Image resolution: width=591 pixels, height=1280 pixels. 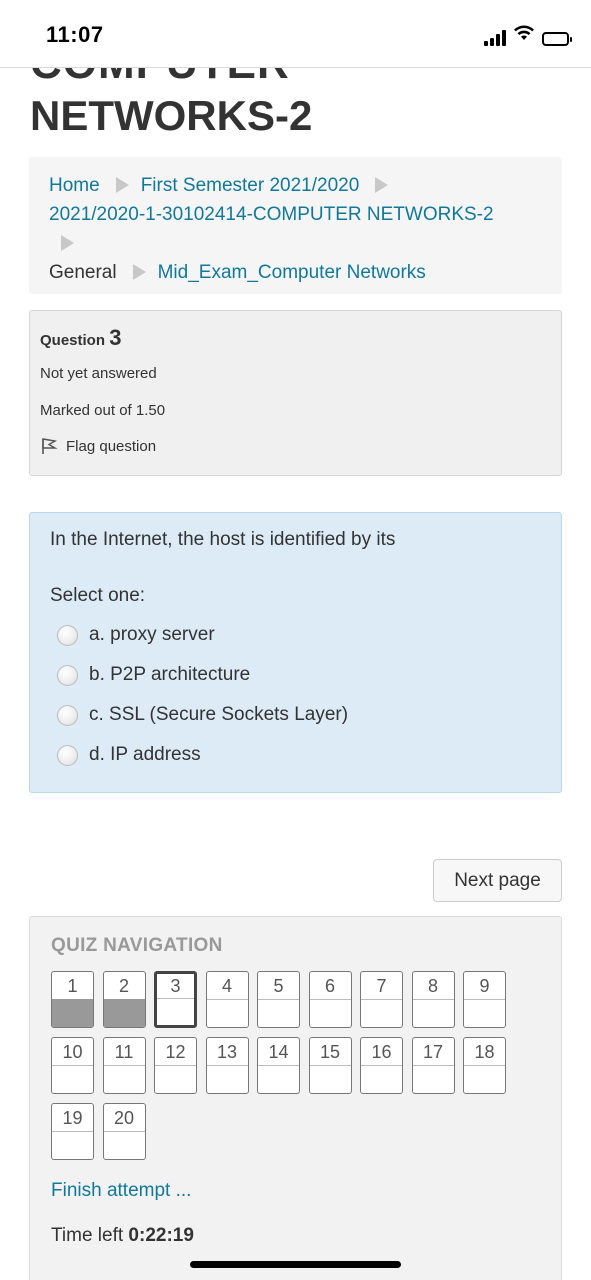 I want to click on quiz-nav-question-button: 20, so click(x=124, y=1131).